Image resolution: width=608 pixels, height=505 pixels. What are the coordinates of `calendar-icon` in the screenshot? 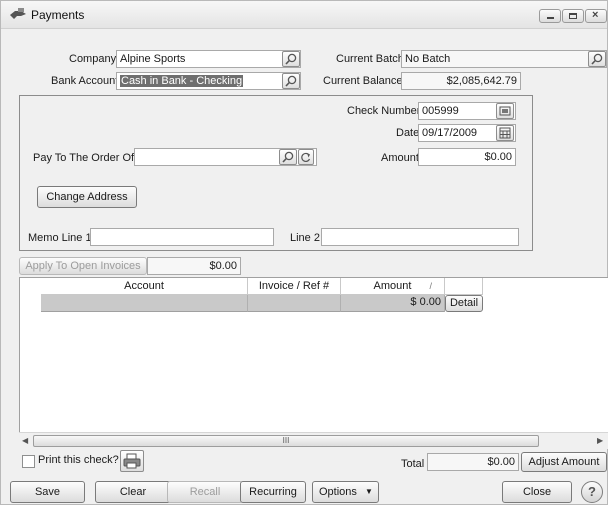 It's located at (505, 133).